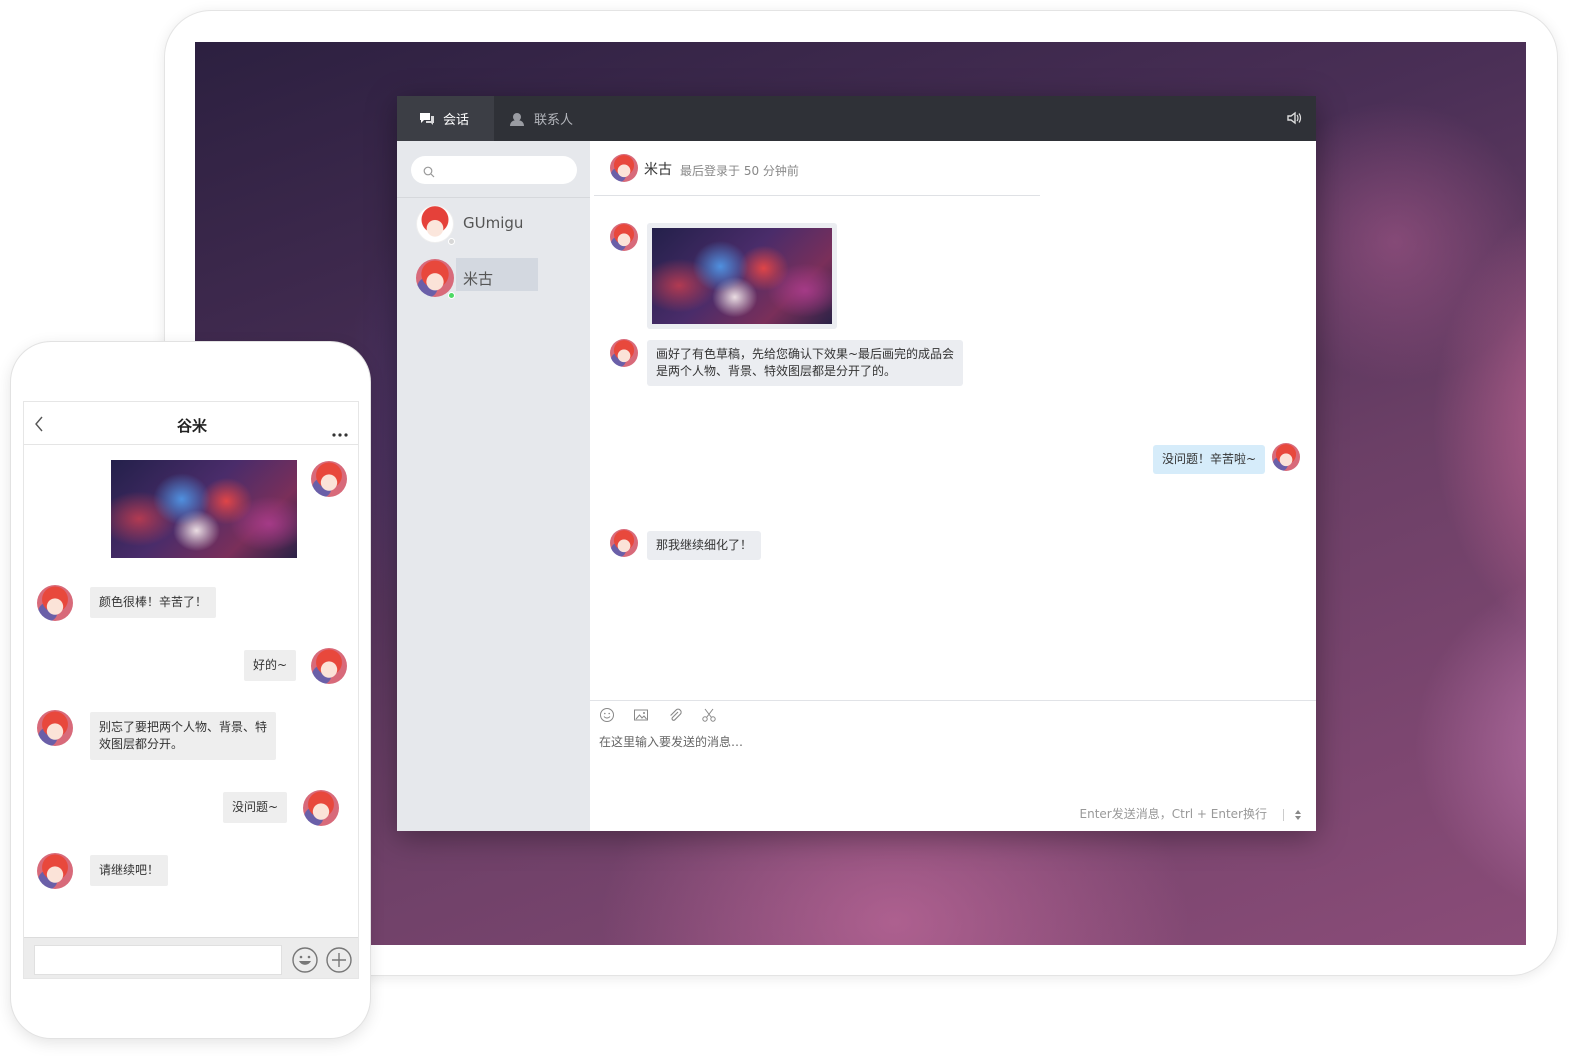 The width and height of the screenshot is (1578, 1056). What do you see at coordinates (1173, 814) in the screenshot?
I see `send-hint: Enter发送消息，Ctrl + Enter换行` at bounding box center [1173, 814].